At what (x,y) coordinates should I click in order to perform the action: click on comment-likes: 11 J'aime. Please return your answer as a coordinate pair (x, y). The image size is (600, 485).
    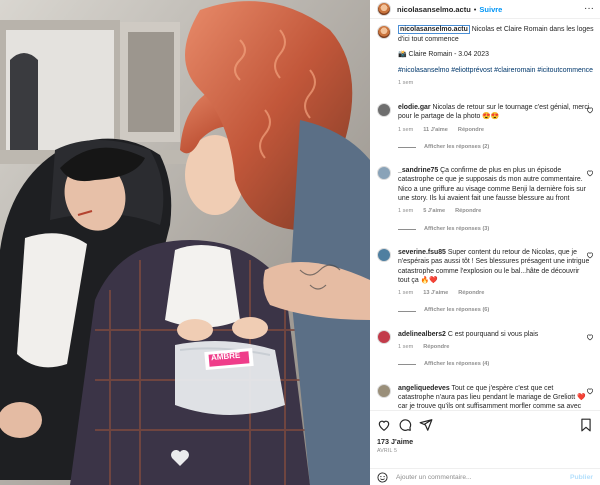
    Looking at the image, I should click on (435, 130).